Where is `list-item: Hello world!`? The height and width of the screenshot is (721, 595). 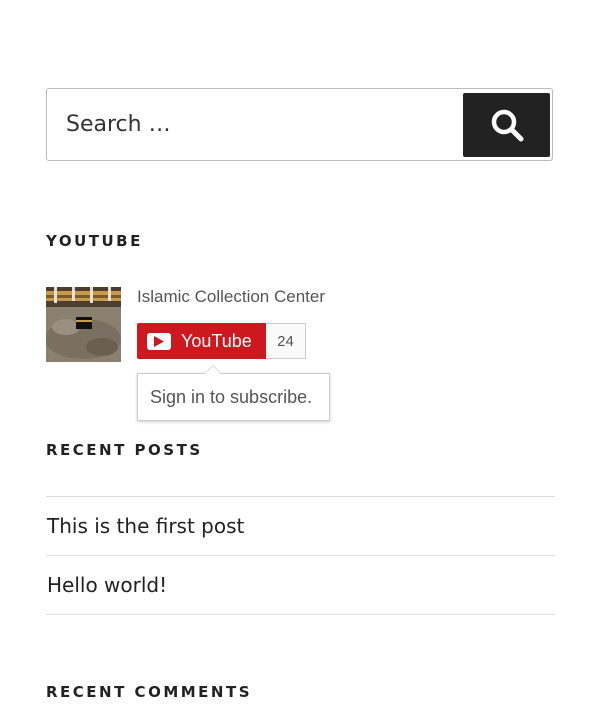
list-item: Hello world! is located at coordinates (300, 585).